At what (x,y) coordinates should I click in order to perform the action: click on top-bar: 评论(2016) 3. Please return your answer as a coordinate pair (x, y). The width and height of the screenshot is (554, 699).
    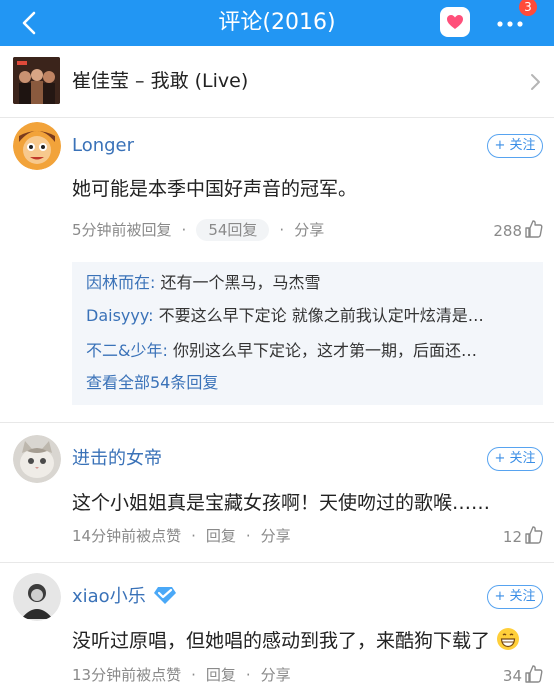
    Looking at the image, I should click on (277, 23).